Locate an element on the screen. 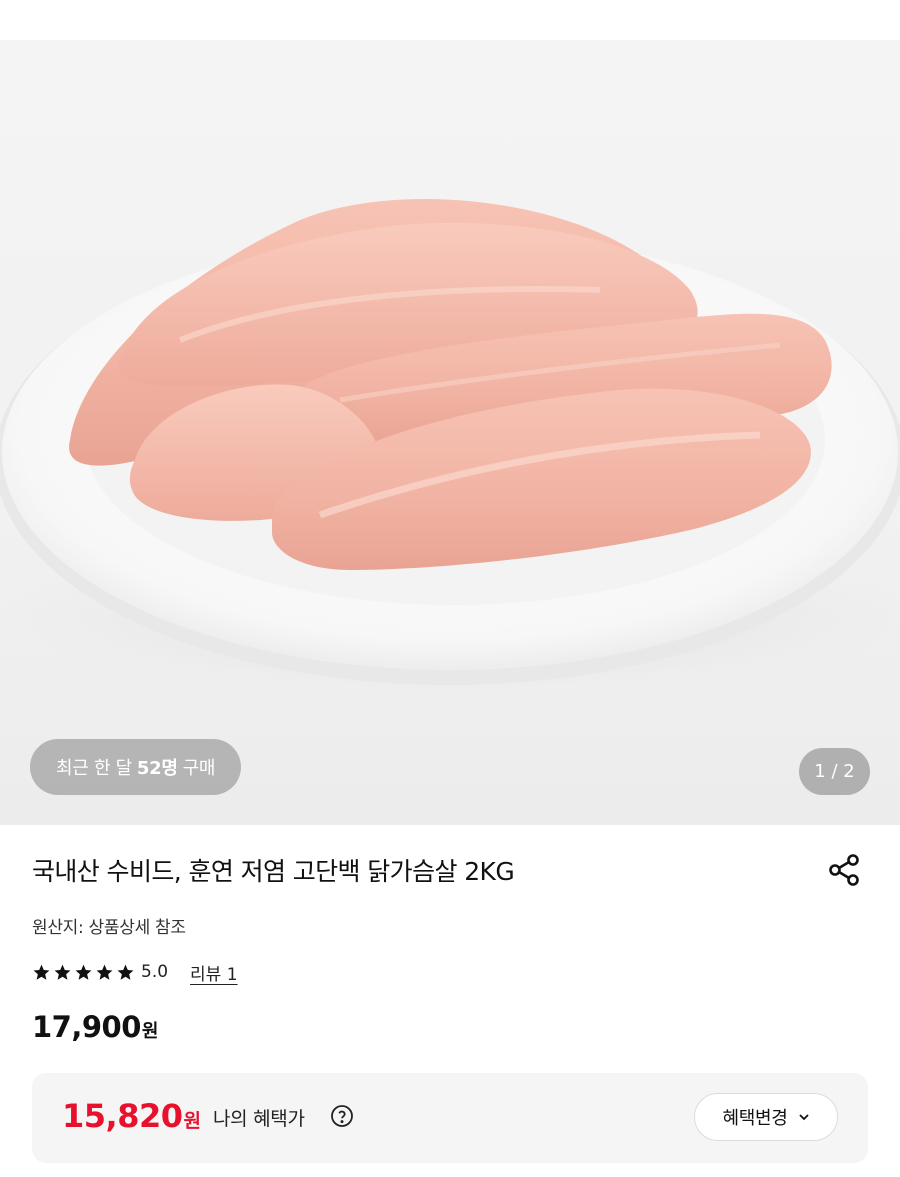 Image resolution: width=900 pixels, height=1177 pixels. benefit-change-label: 혜택변경 is located at coordinates (755, 1118).